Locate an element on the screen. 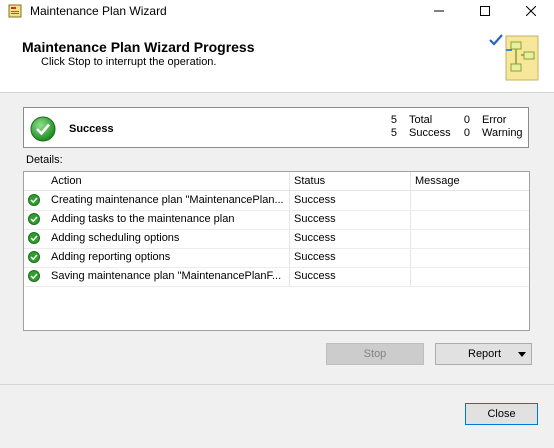  row-action: Adding tasks to the maintenance plan is located at coordinates (143, 219).